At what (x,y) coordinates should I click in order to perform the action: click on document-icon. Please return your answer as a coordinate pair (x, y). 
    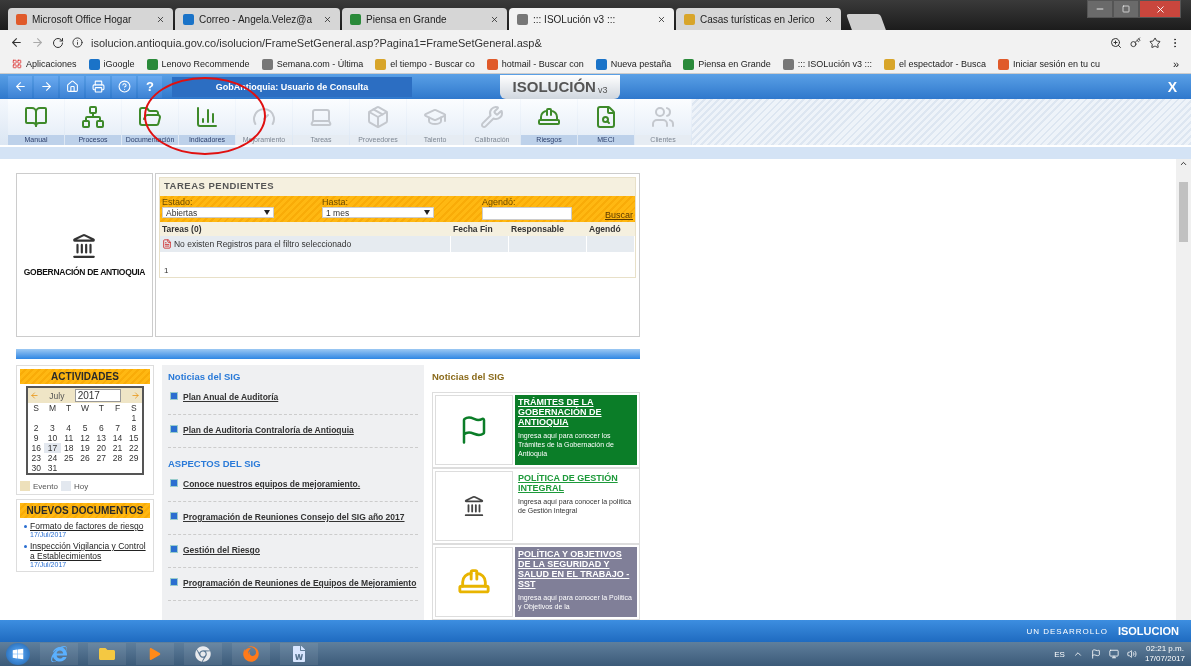
    Looking at the image, I should click on (167, 244).